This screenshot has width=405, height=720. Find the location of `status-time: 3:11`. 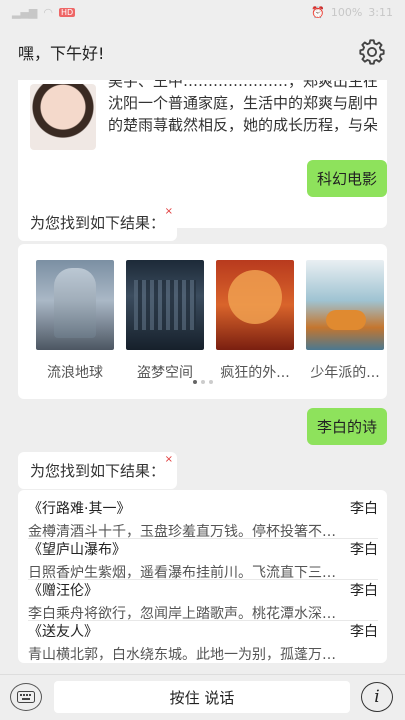

status-time: 3:11 is located at coordinates (380, 12).